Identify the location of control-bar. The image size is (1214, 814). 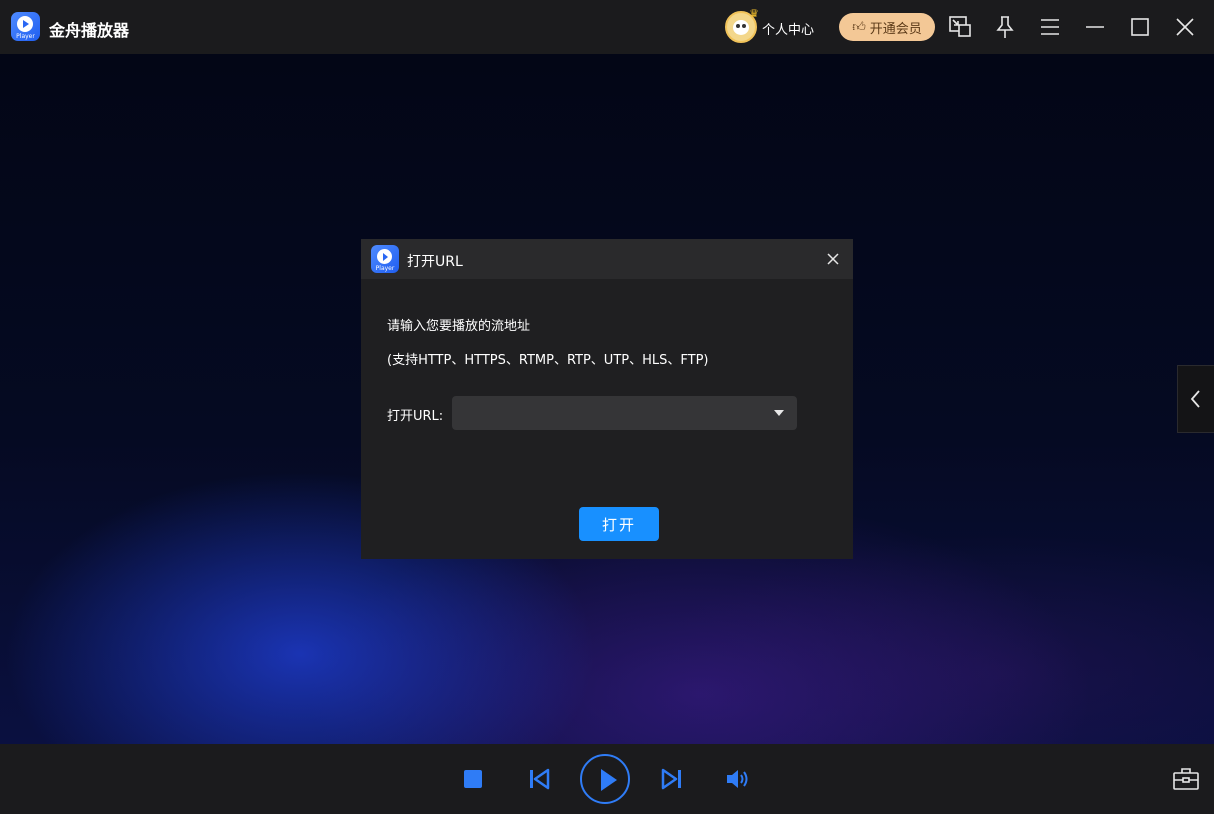
(607, 779).